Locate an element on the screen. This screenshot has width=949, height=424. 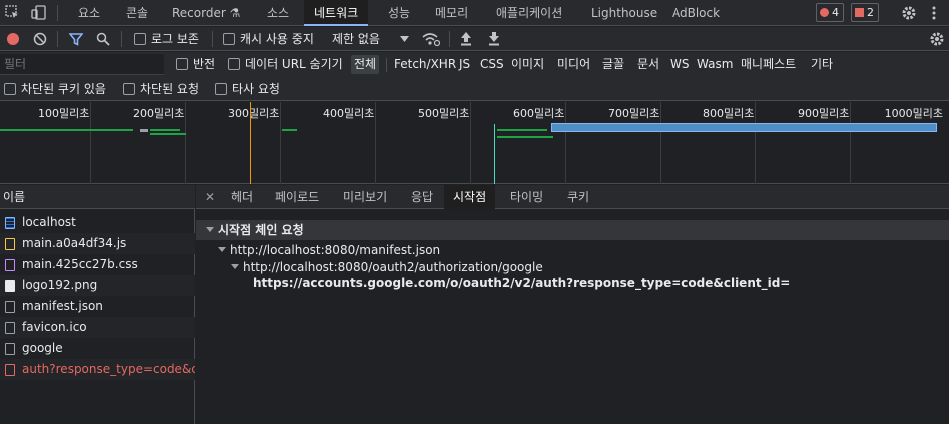
blocked-requests-checkbox is located at coordinates (129, 89).